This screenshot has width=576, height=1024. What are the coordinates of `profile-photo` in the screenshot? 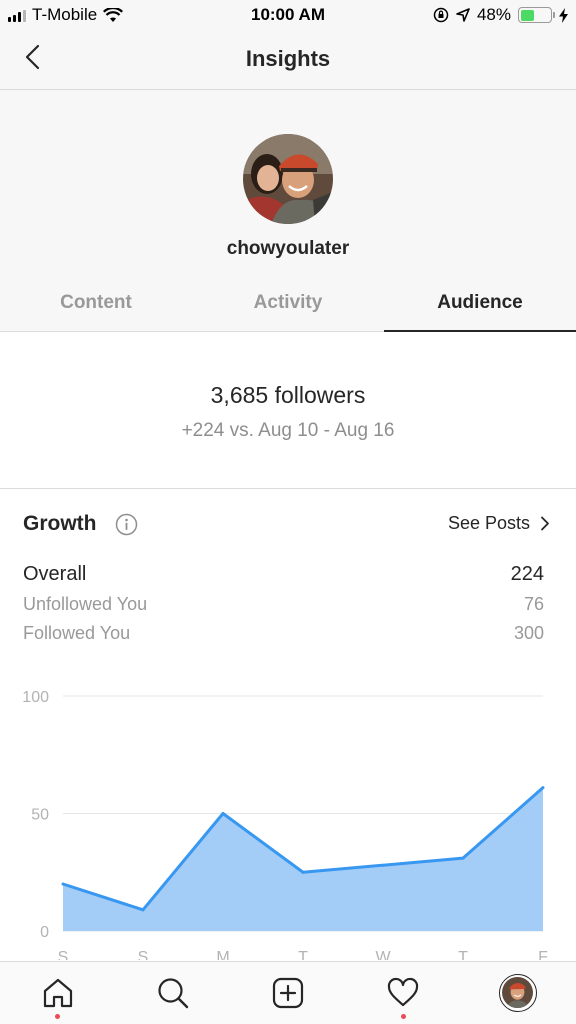 It's located at (288, 179).